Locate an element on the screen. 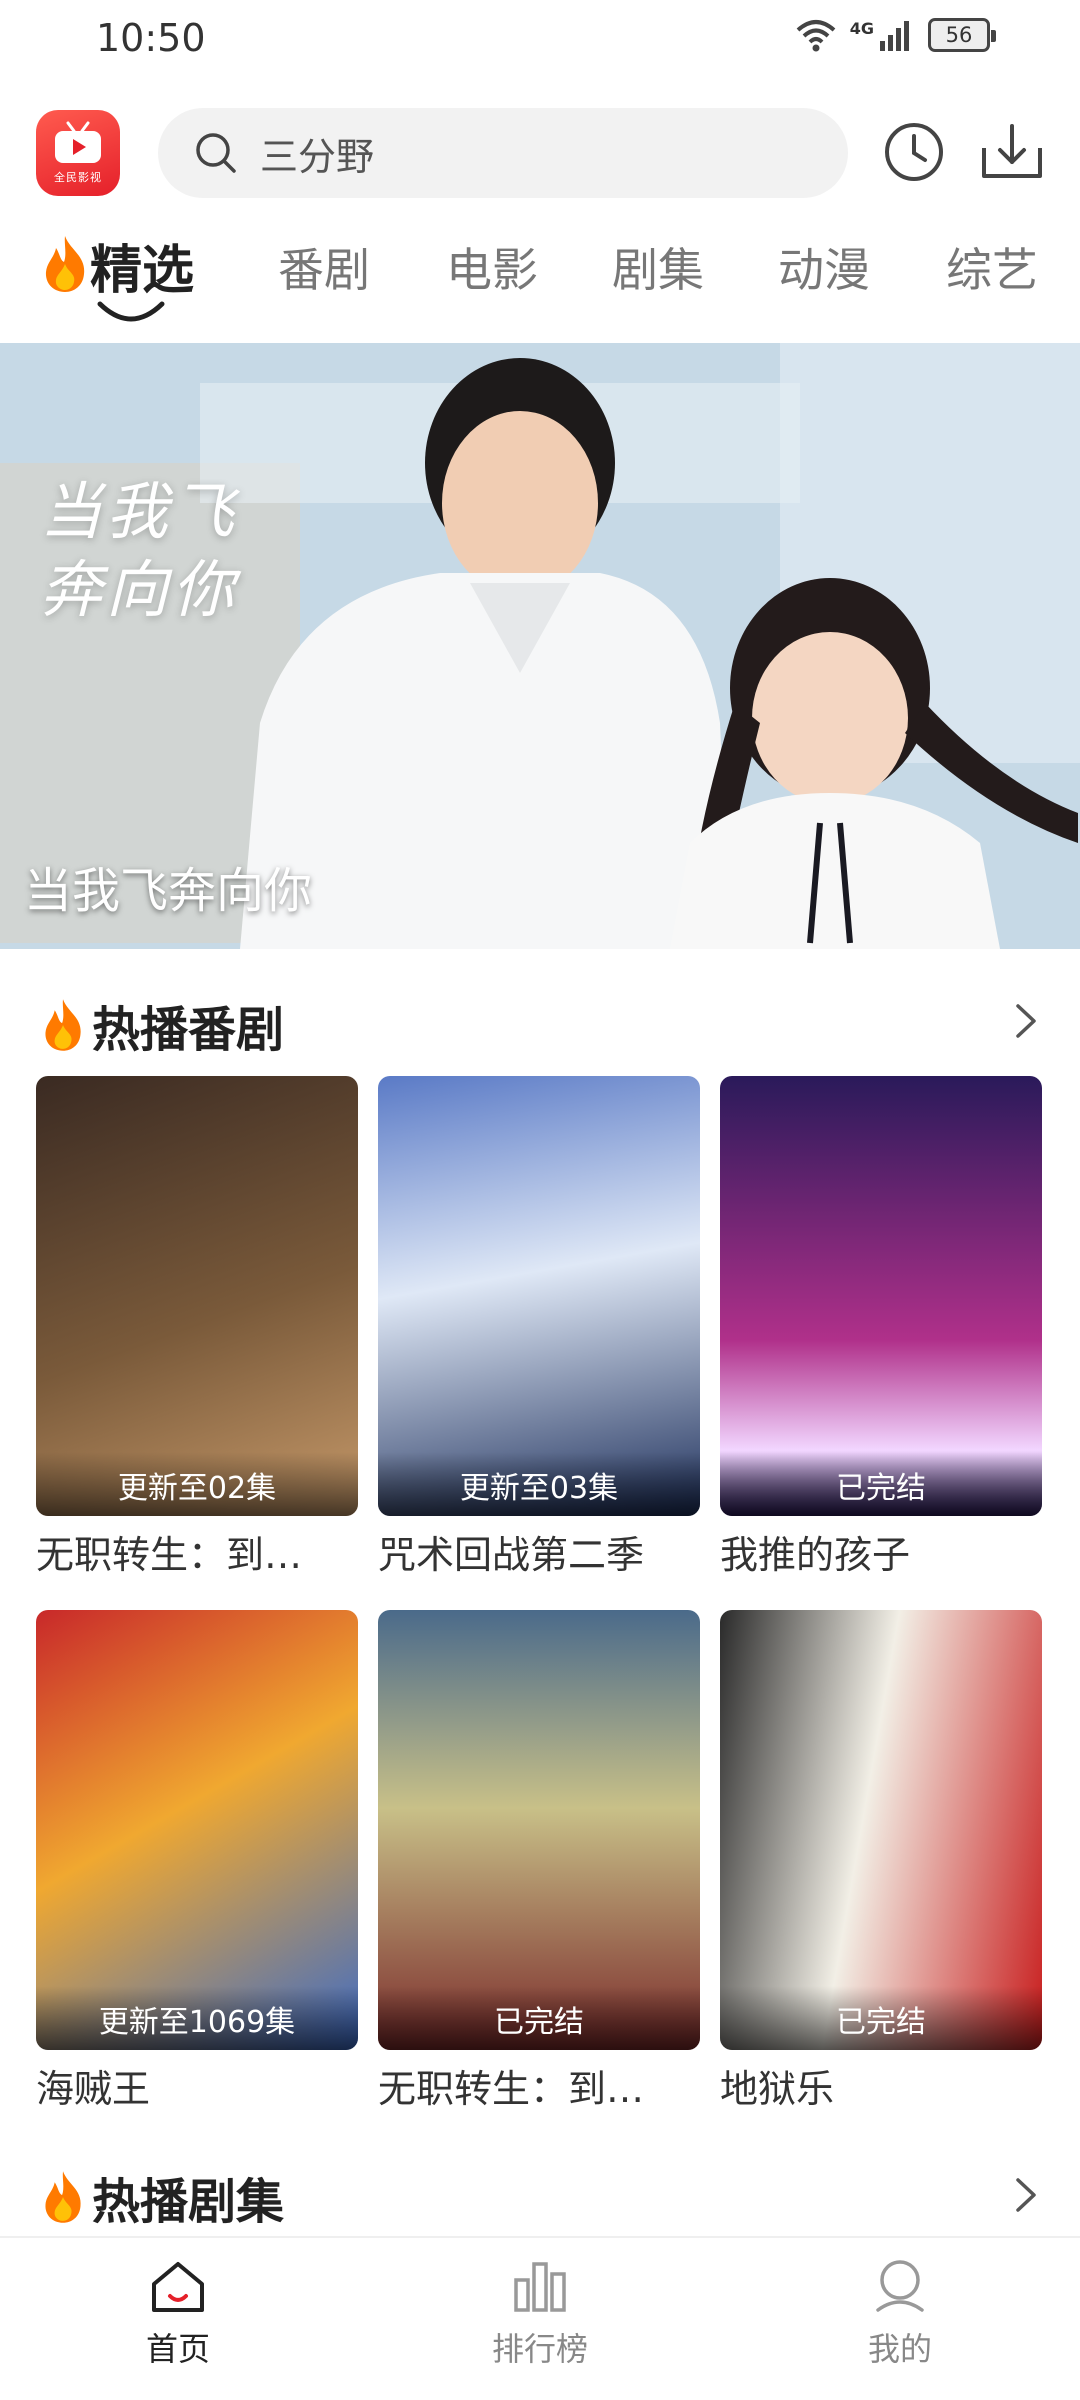 This screenshot has height=2400, width=1080. nav-label: 首页 is located at coordinates (177, 2349).